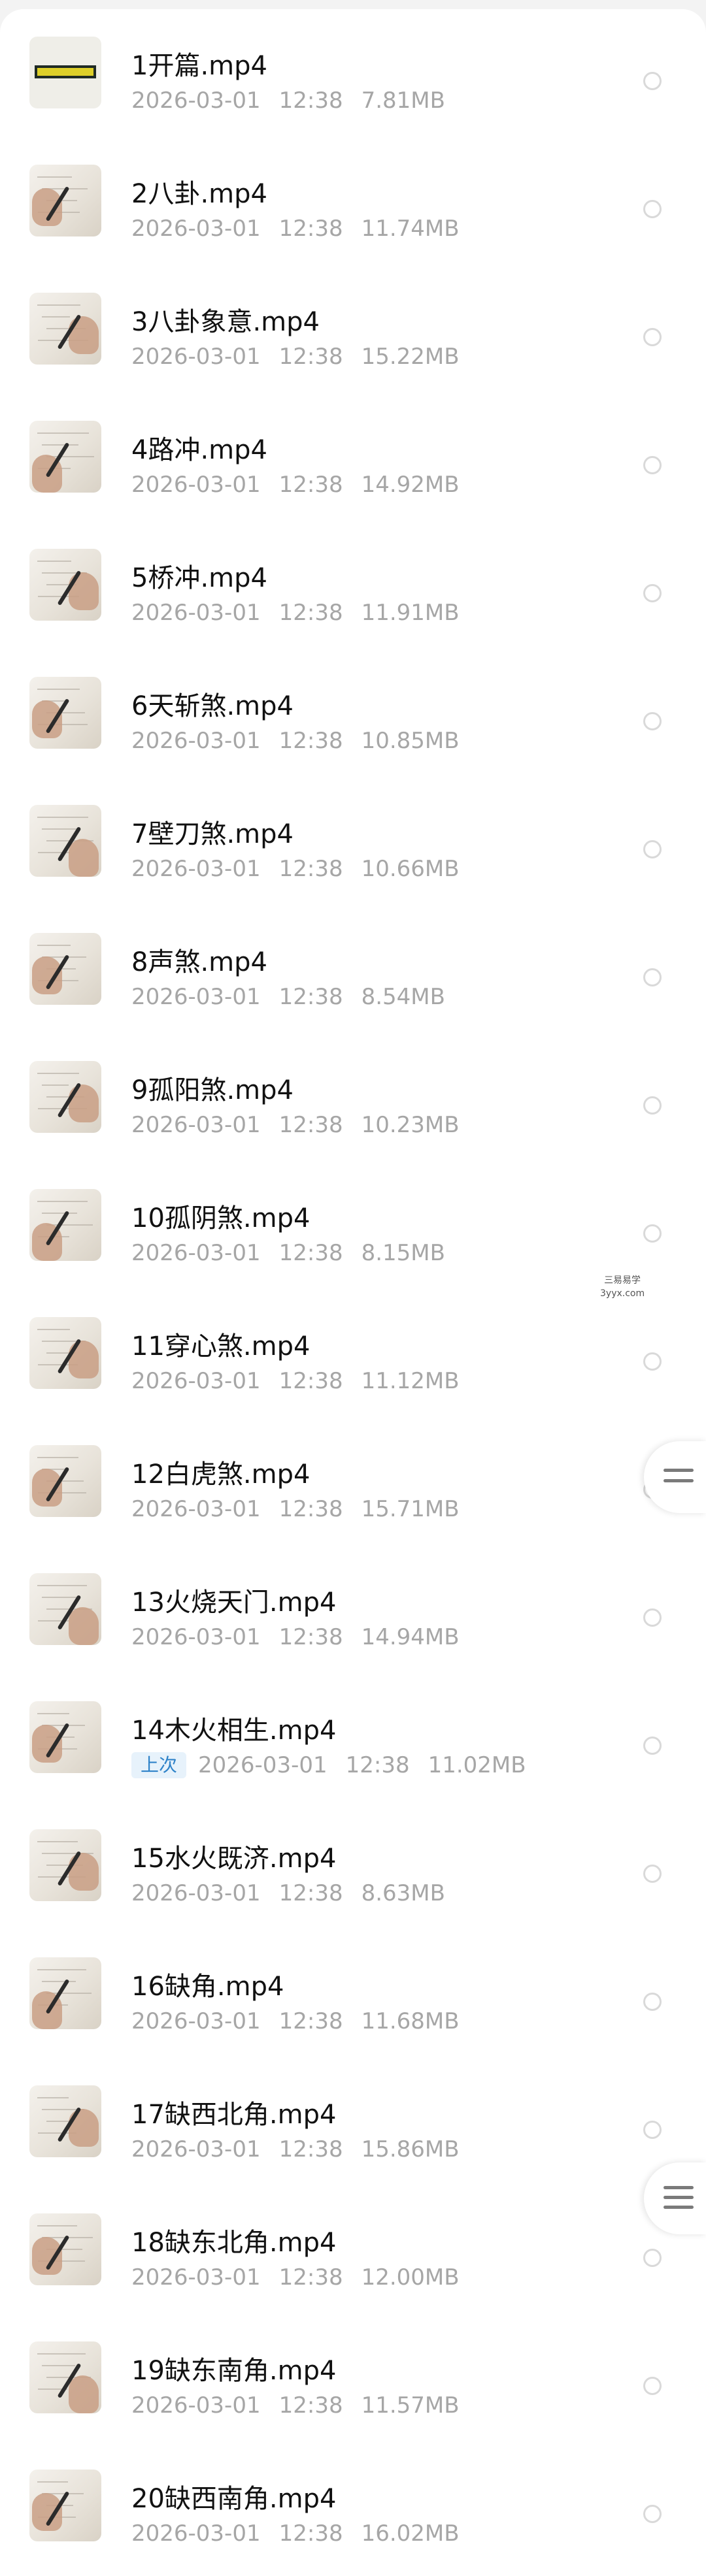 This screenshot has height=2576, width=706. What do you see at coordinates (410, 2277) in the screenshot?
I see `file-size: 12.00MB` at bounding box center [410, 2277].